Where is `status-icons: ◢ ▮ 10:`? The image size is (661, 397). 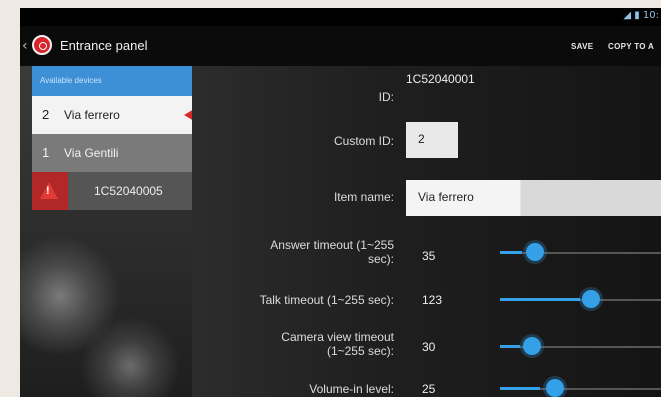 status-icons: ◢ ▮ 10: is located at coordinates (641, 15).